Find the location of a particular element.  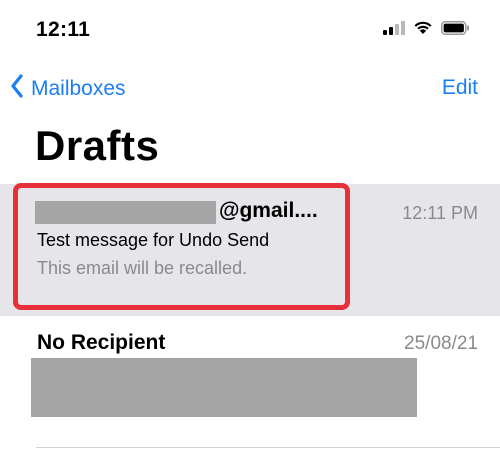

message-time: 12:11 PM is located at coordinates (440, 213).